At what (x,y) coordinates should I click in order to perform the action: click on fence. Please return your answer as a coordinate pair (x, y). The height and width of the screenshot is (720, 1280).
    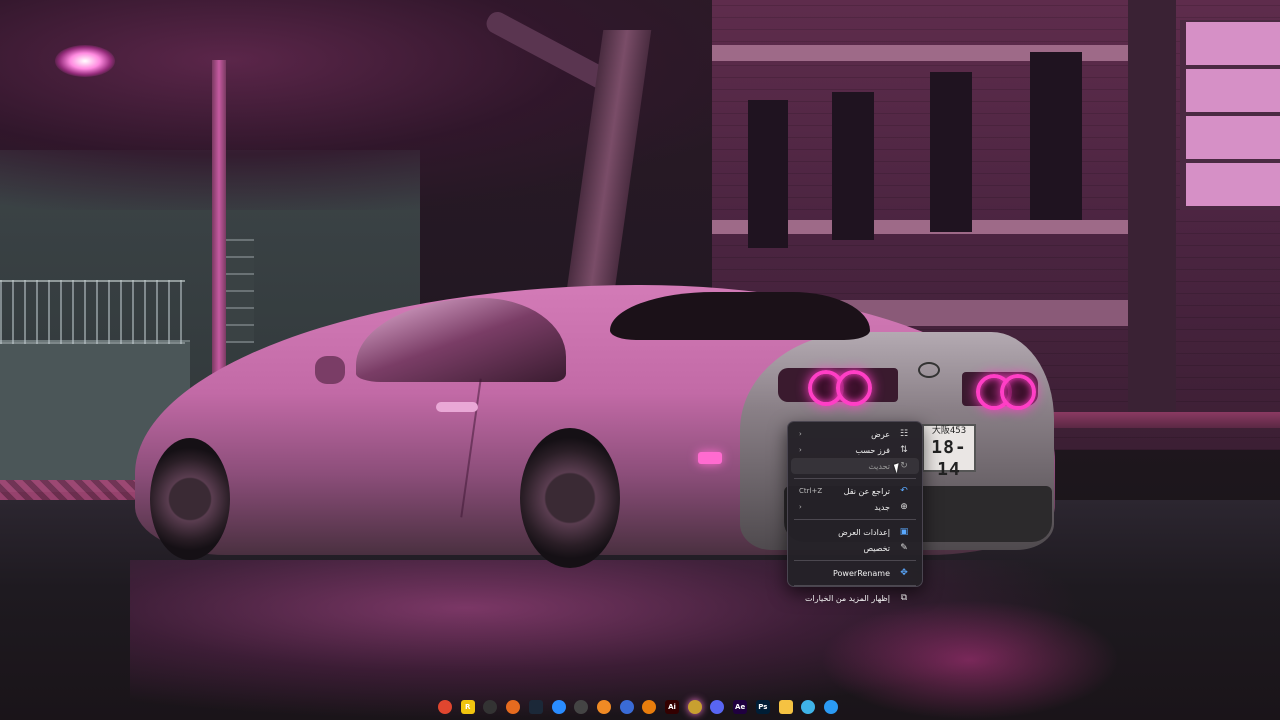
    Looking at the image, I should click on (92, 312).